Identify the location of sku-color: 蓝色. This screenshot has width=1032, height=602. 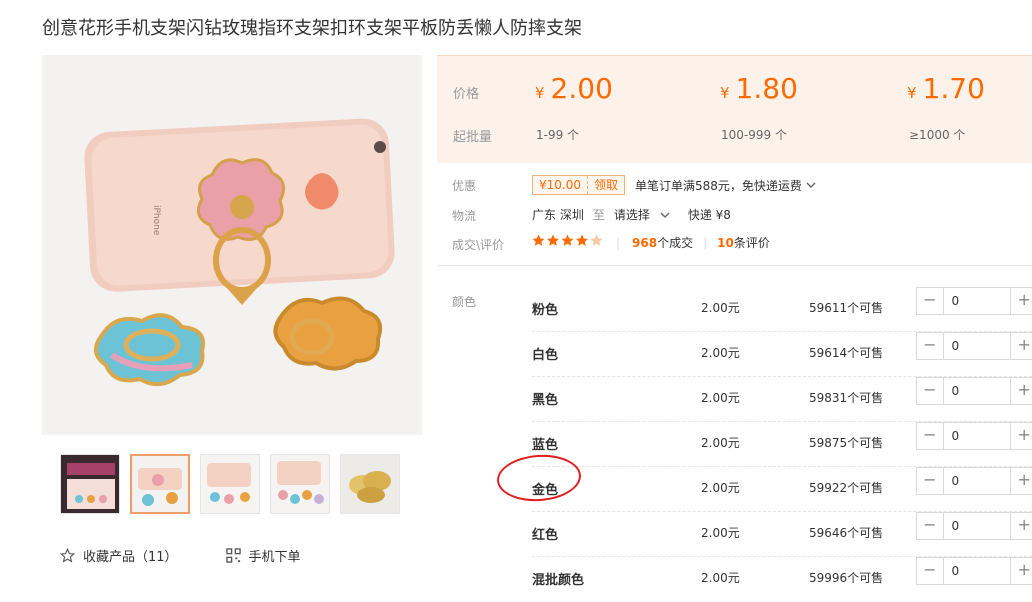
(545, 445).